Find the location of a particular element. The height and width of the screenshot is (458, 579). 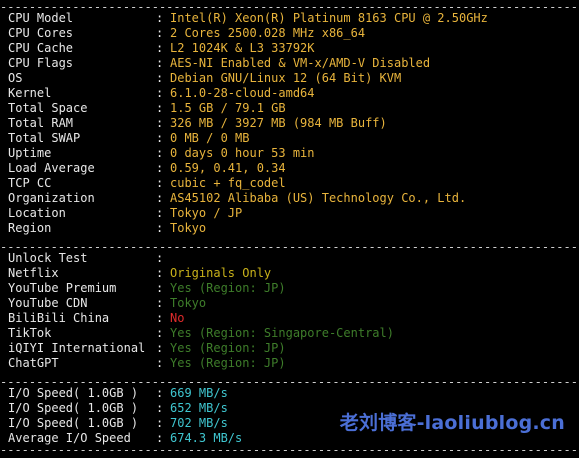

info-row: ChatGPT: Yes (Region: JP) is located at coordinates (293, 363).